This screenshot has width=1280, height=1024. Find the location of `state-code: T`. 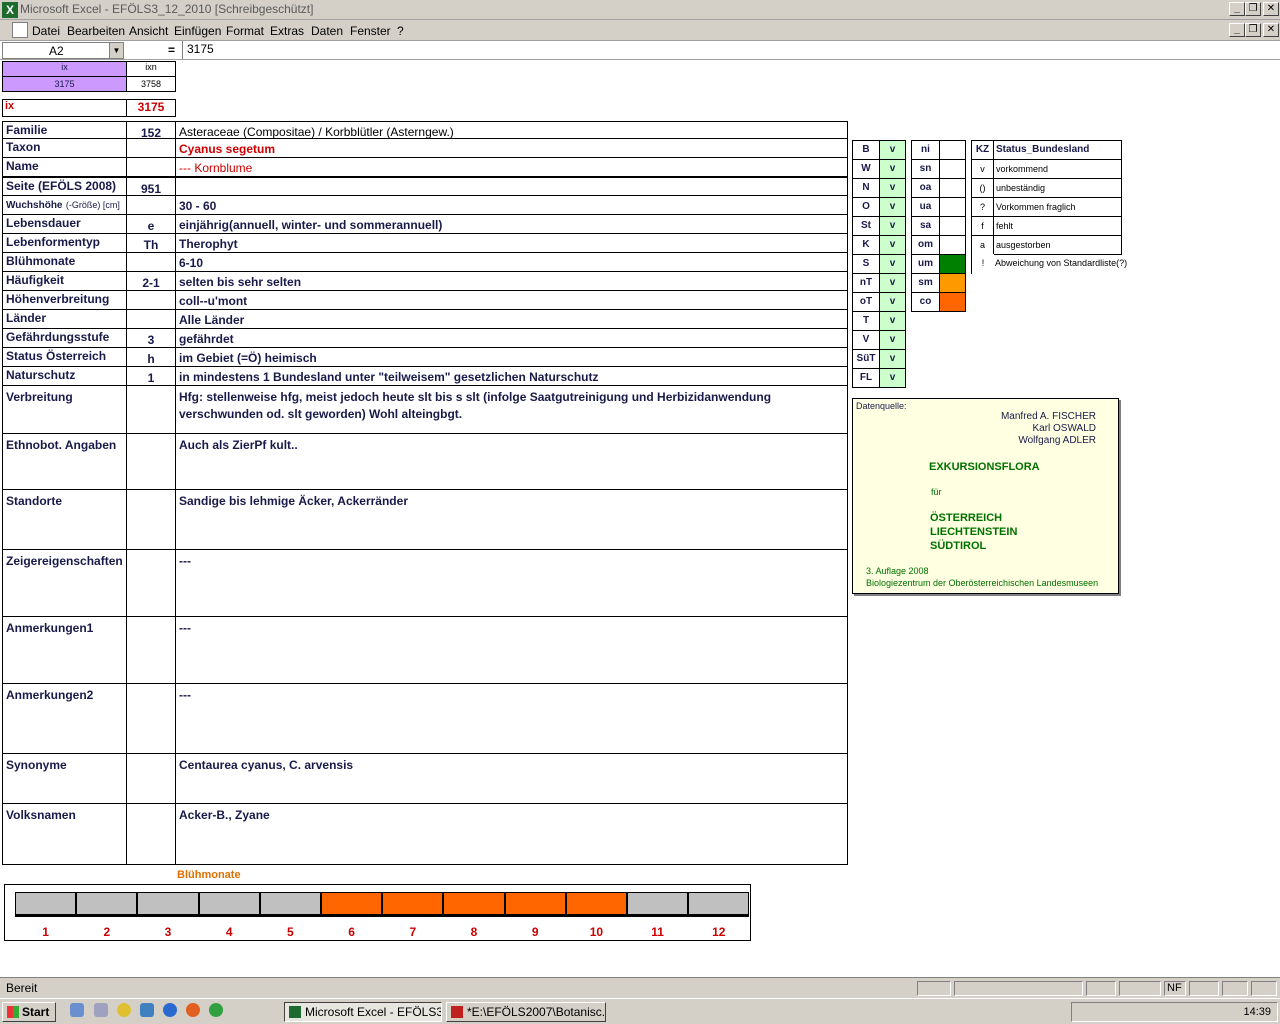

state-code: T is located at coordinates (866, 321).